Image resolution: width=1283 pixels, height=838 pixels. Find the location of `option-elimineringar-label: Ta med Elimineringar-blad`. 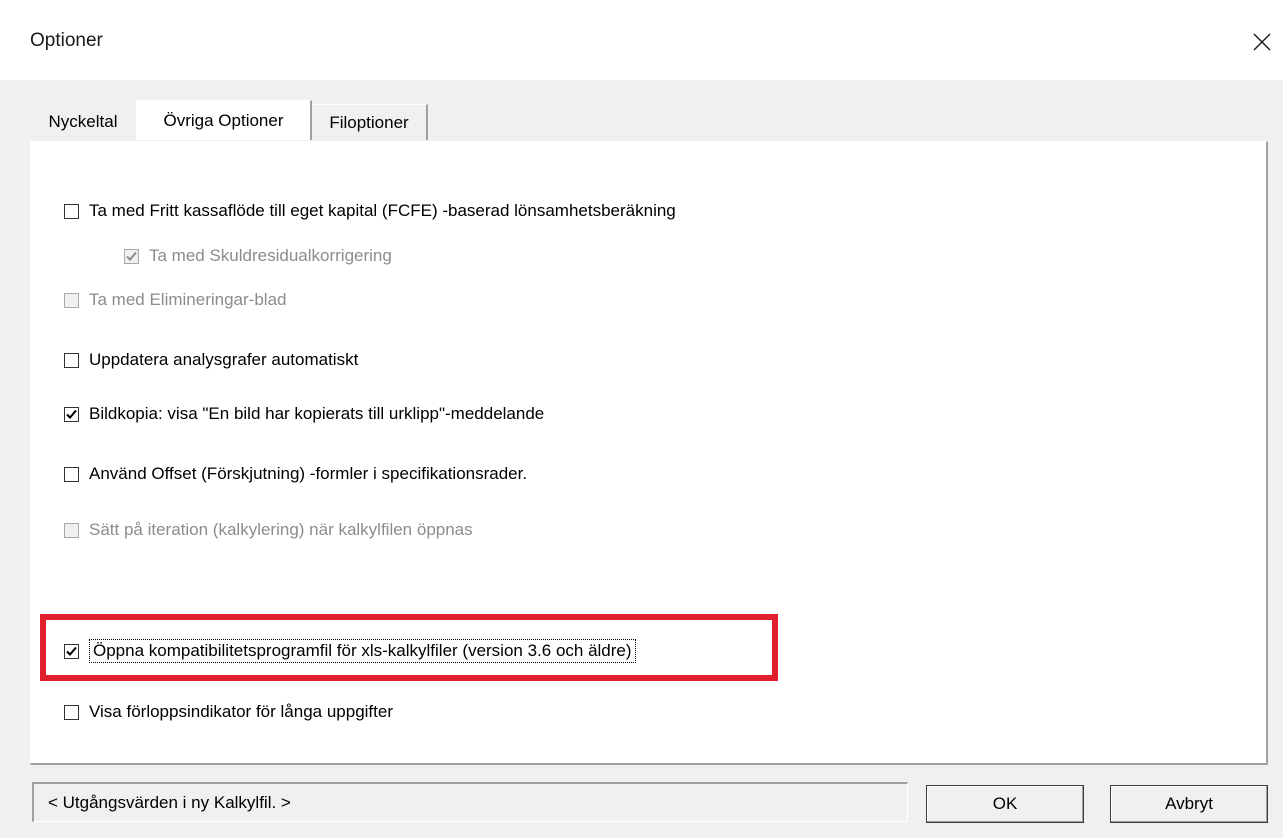

option-elimineringar-label: Ta med Elimineringar-blad is located at coordinates (188, 299).